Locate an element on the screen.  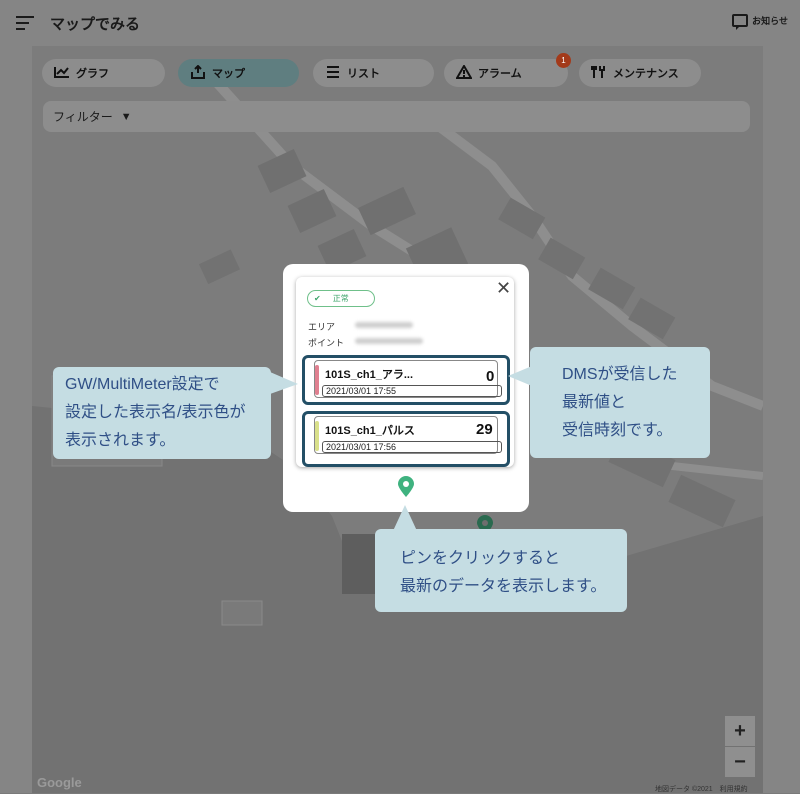
caret-down-icon: ▼ is located at coordinates (126, 116).